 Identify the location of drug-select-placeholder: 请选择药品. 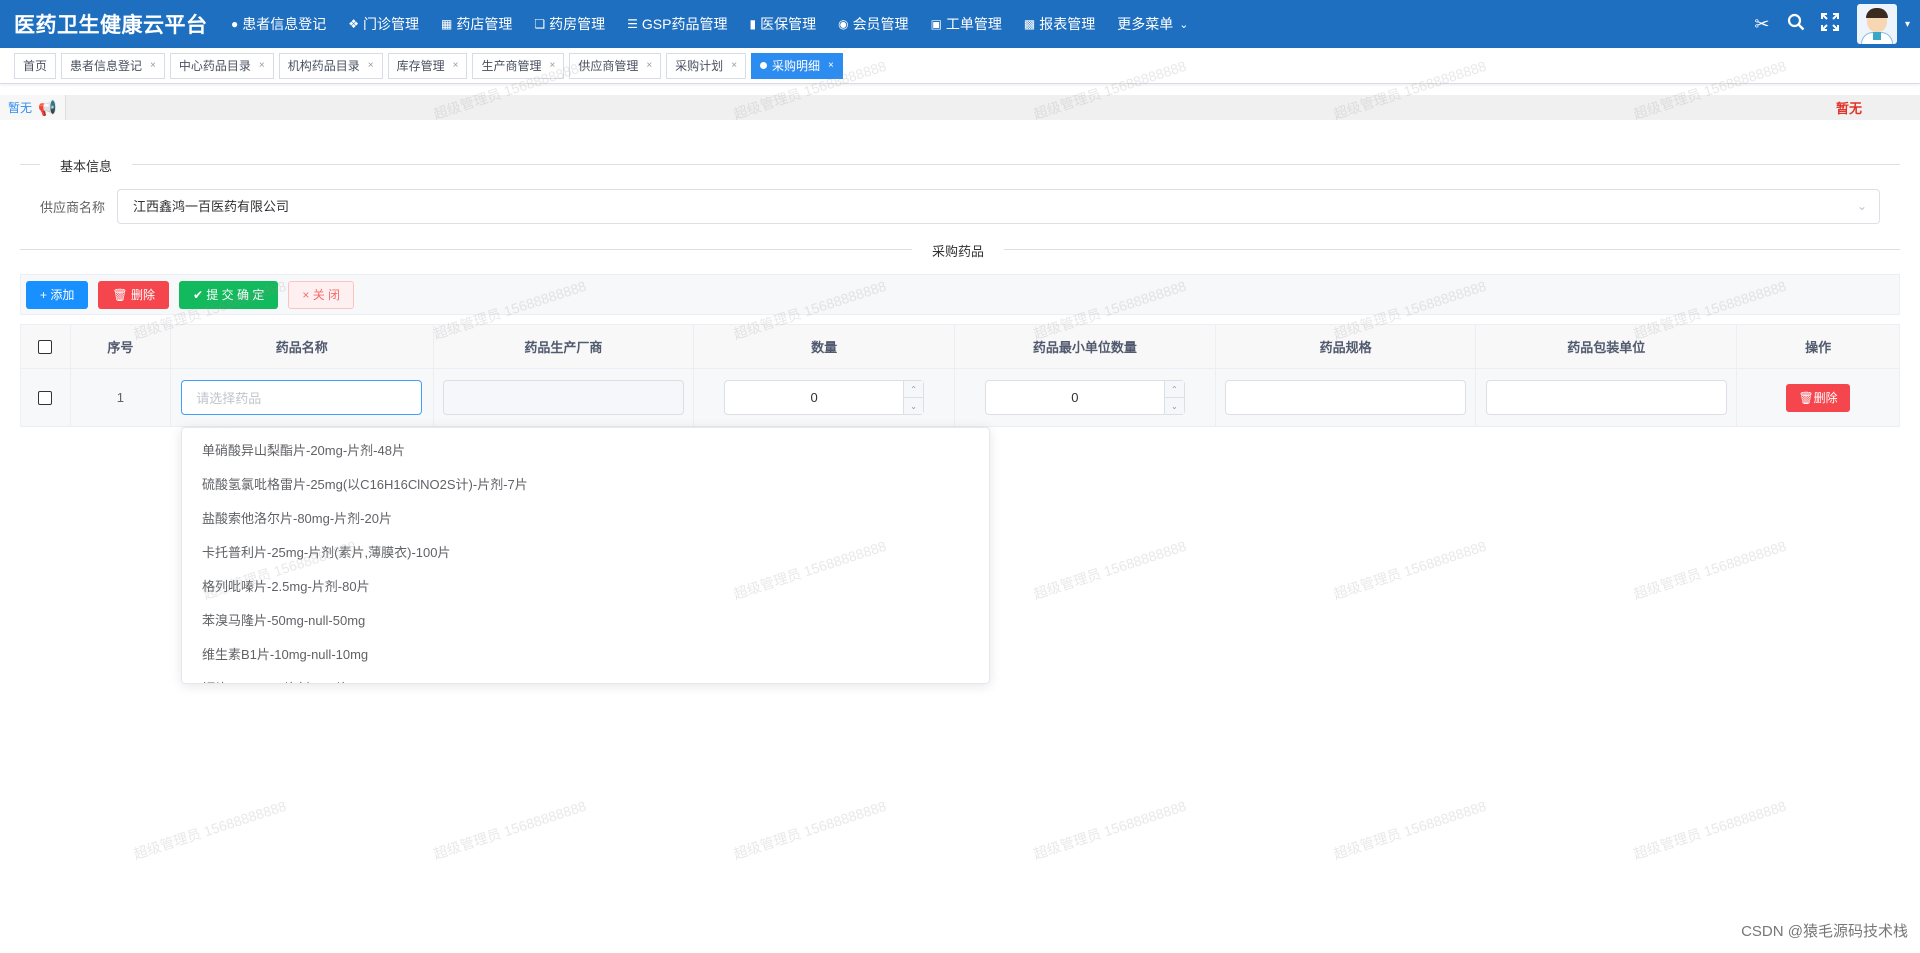
(229, 398).